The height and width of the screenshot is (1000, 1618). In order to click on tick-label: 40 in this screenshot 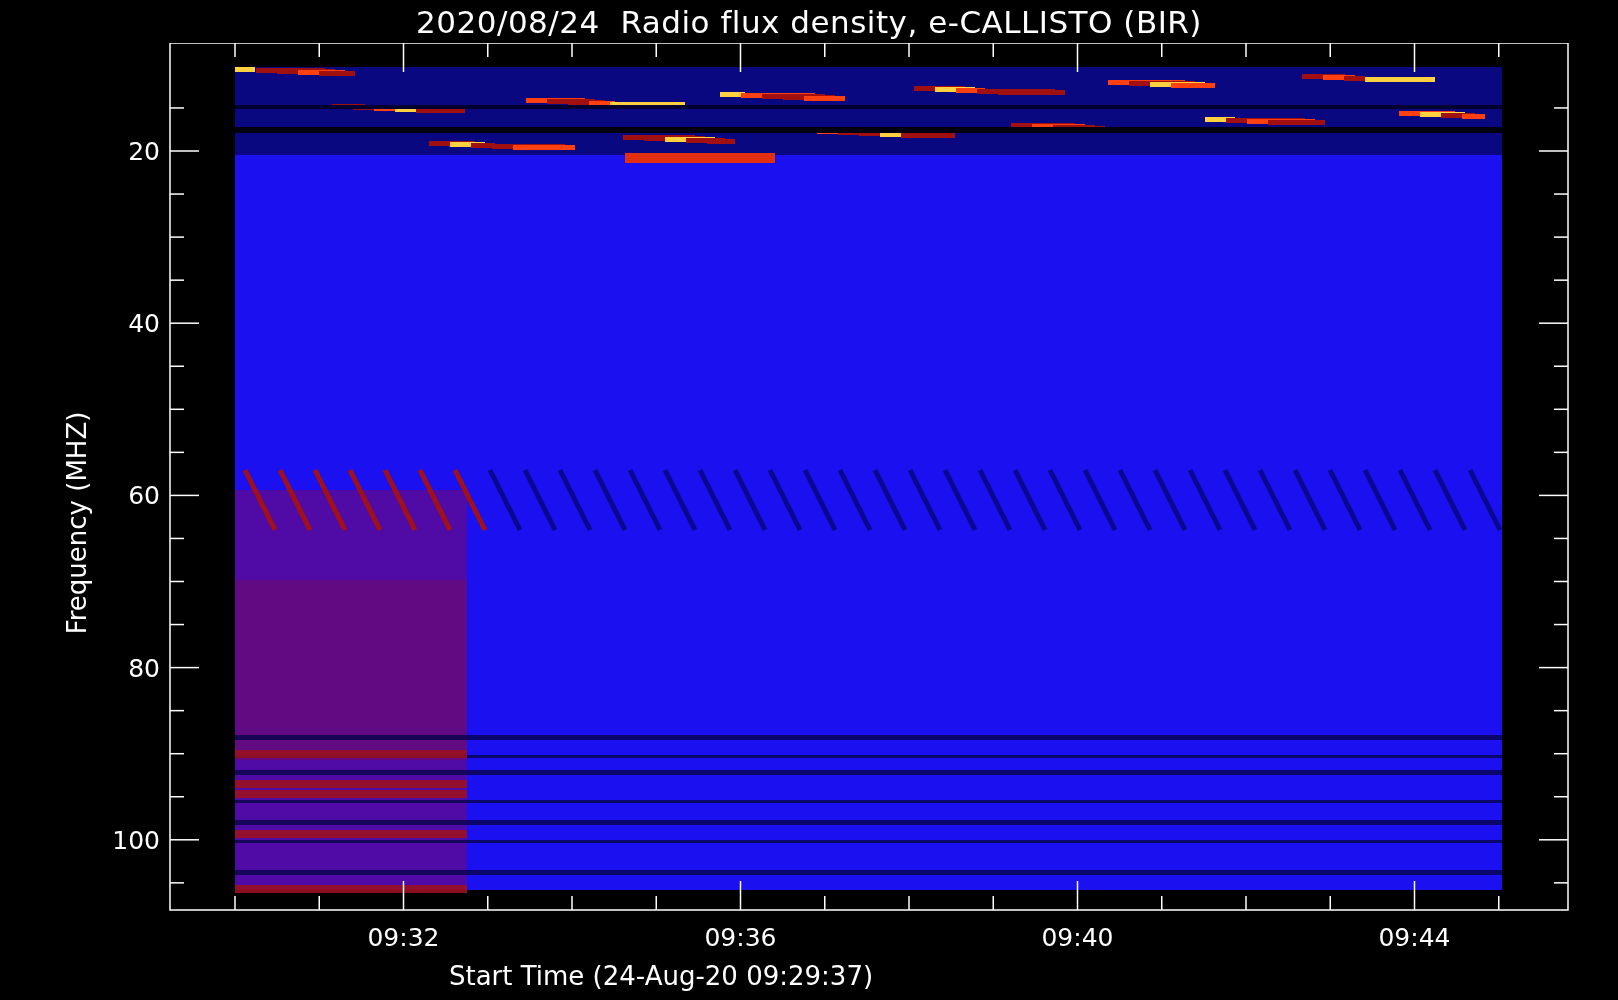, I will do `click(144, 324)`.